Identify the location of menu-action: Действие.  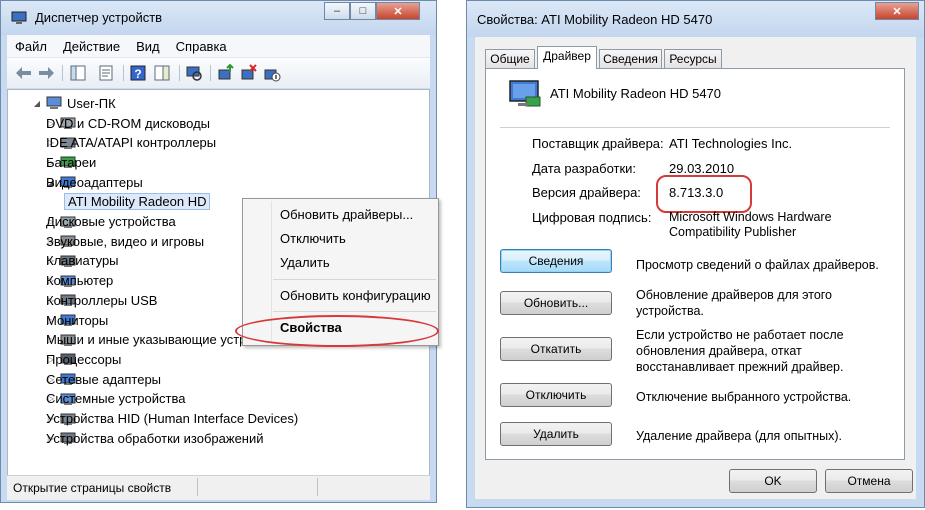
(91, 46).